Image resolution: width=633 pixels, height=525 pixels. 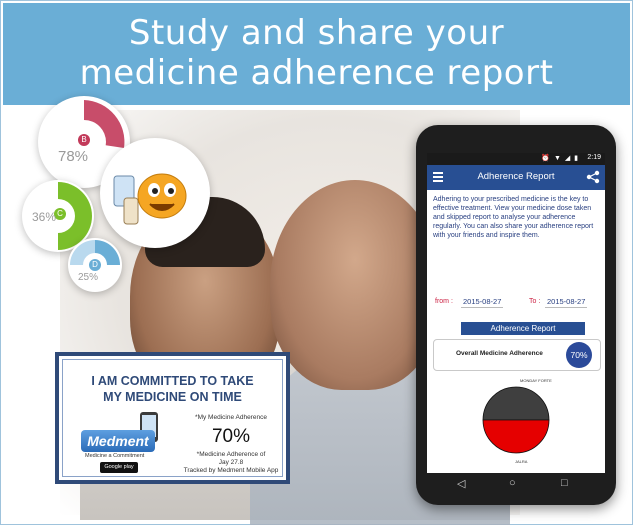 What do you see at coordinates (521, 461) in the screenshot?
I see `pie-label-jalra: JALRA` at bounding box center [521, 461].